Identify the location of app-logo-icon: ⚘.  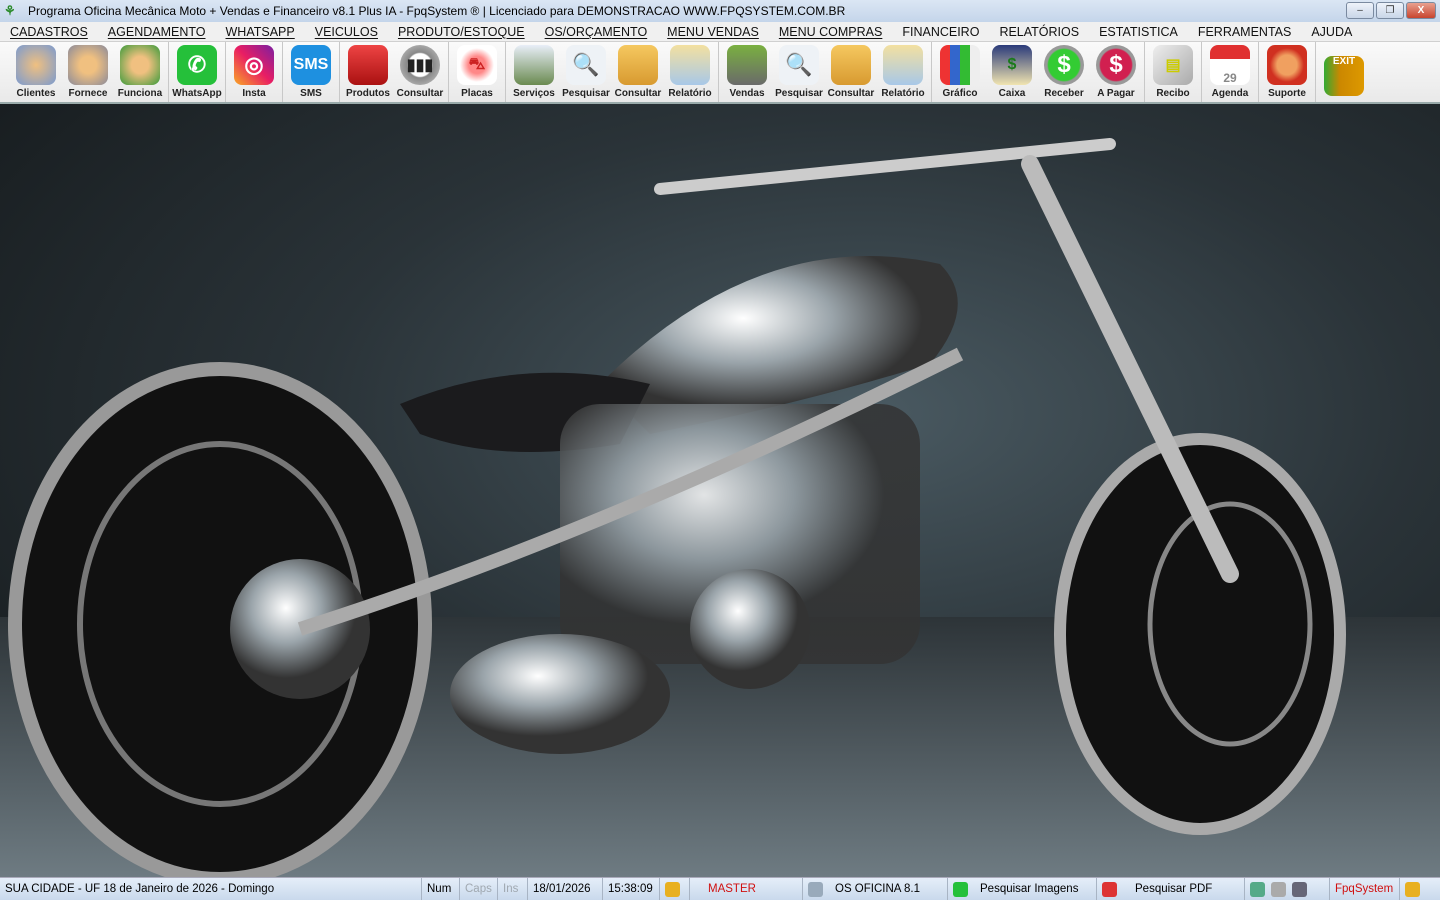
(10, 10).